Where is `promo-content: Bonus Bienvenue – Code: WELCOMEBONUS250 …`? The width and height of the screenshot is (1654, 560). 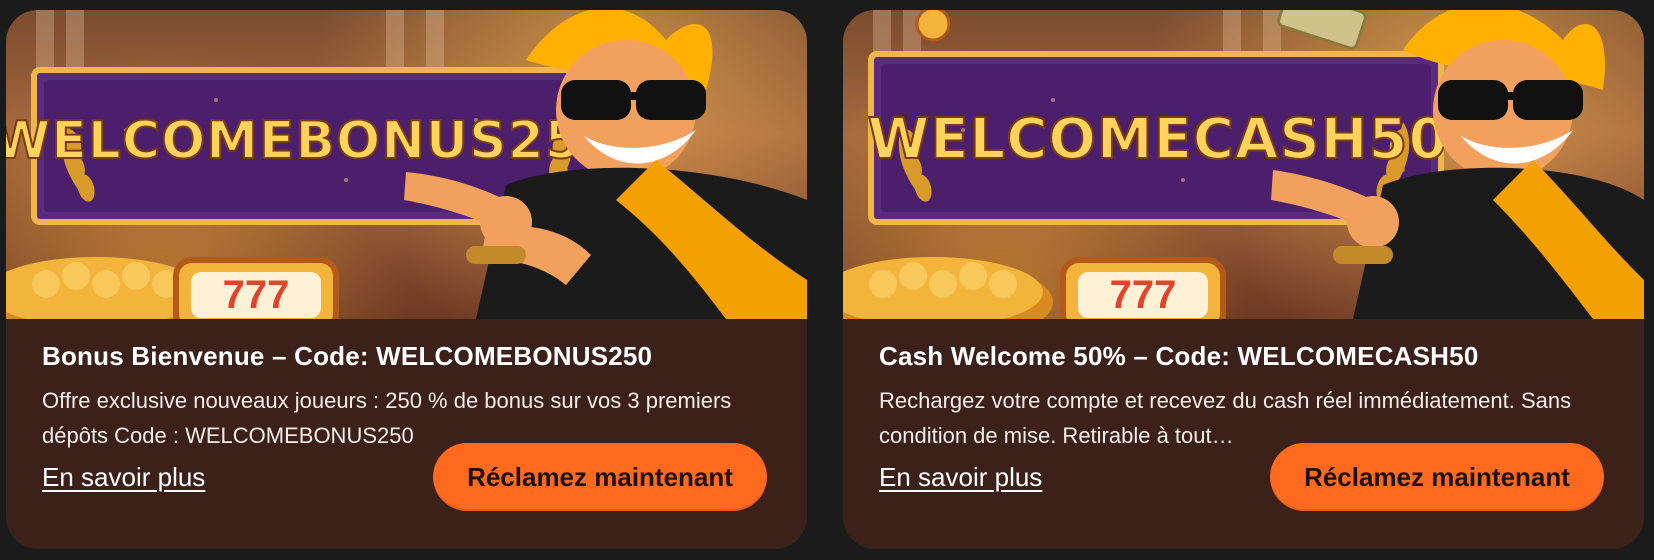
promo-content: Bonus Bienvenue – Code: WELCOMEBONUS250 … is located at coordinates (406, 386).